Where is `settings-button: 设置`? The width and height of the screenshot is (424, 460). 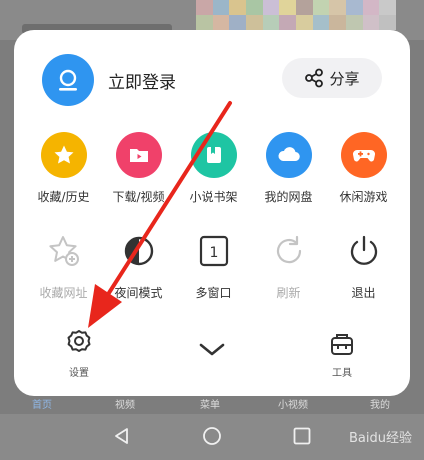
settings-button: 设置 is located at coordinates (79, 353).